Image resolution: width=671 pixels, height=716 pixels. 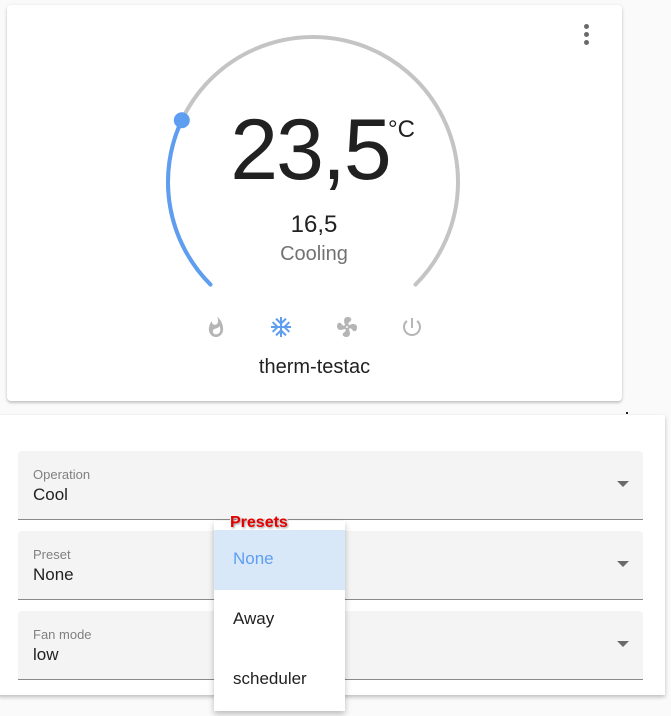 I want to click on preset-option-scheduler: scheduler, so click(x=279, y=680).